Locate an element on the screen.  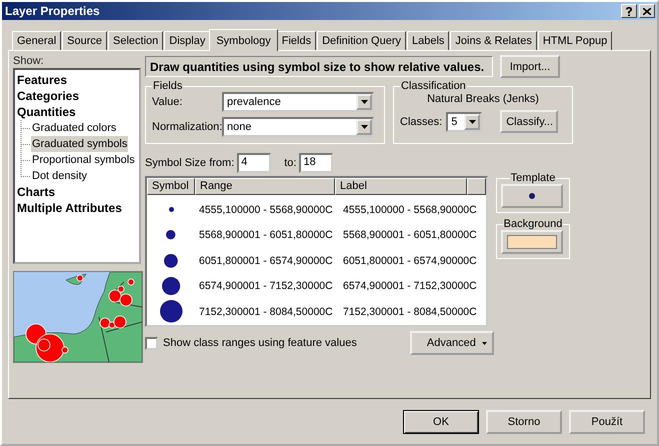
tab: Source is located at coordinates (84, 40).